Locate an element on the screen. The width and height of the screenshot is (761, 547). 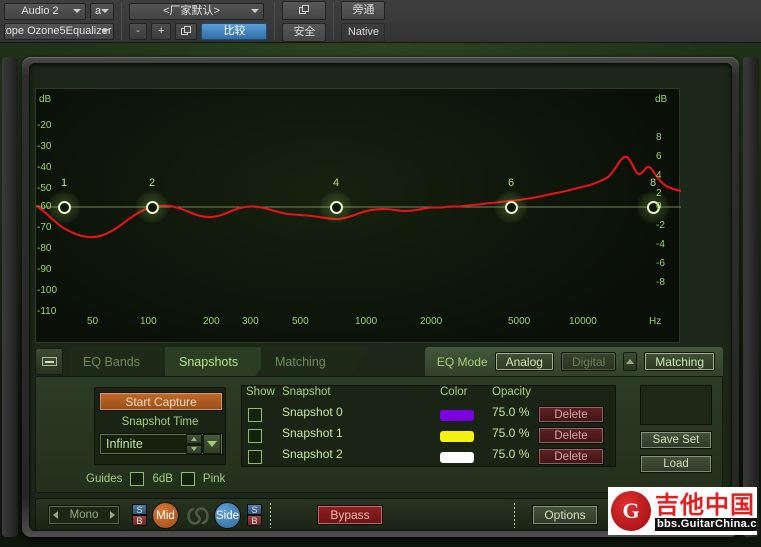
save-set-button: Save Set is located at coordinates (676, 440).